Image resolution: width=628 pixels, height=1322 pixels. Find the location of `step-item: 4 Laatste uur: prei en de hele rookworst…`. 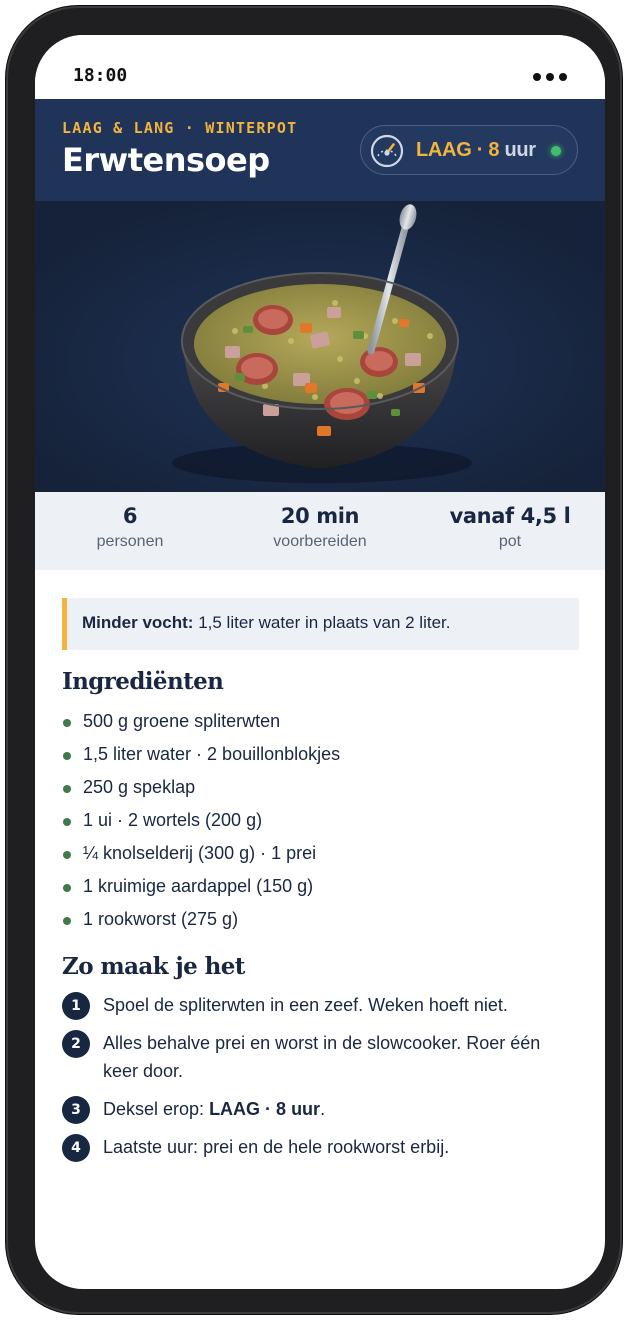

step-item: 4 Laatste uur: prei en de hele rookworst… is located at coordinates (319, 1147).